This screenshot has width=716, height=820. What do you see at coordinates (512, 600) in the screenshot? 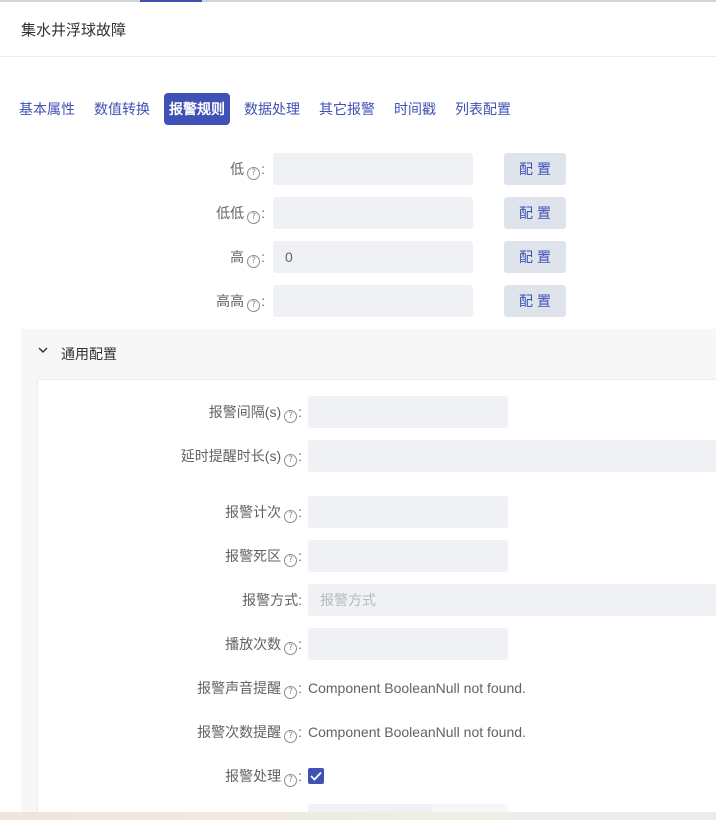
I see `alarm-mode-select: 报警方式` at bounding box center [512, 600].